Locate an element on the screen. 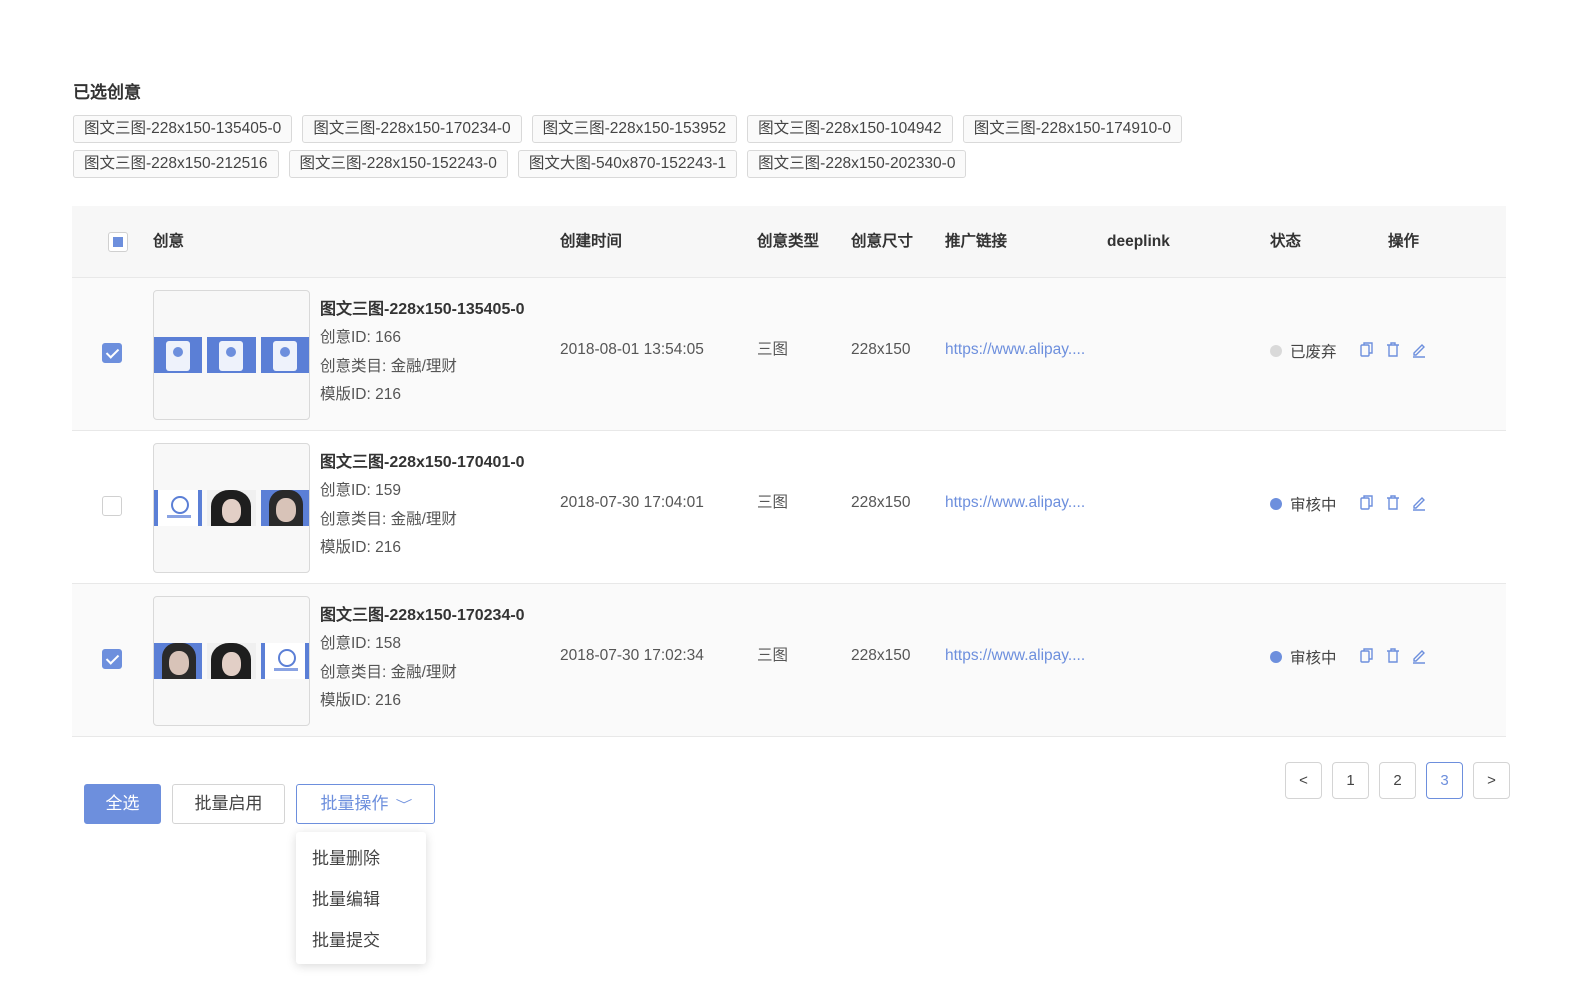  status-text: 已废弃 is located at coordinates (1313, 352).